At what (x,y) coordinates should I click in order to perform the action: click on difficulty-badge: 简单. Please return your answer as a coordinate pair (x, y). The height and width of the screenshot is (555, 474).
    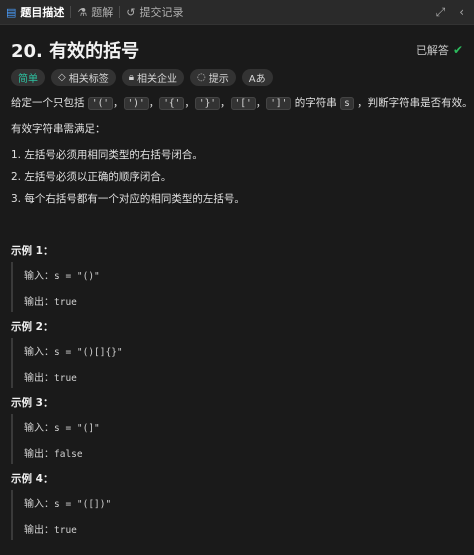
    Looking at the image, I should click on (28, 77).